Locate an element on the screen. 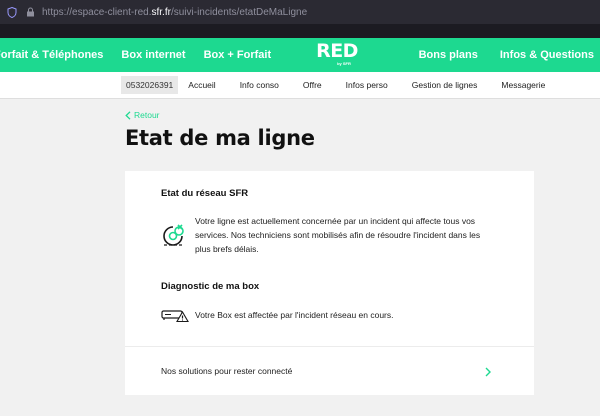 The height and width of the screenshot is (416, 600). subnav-offre: Offre is located at coordinates (312, 85).